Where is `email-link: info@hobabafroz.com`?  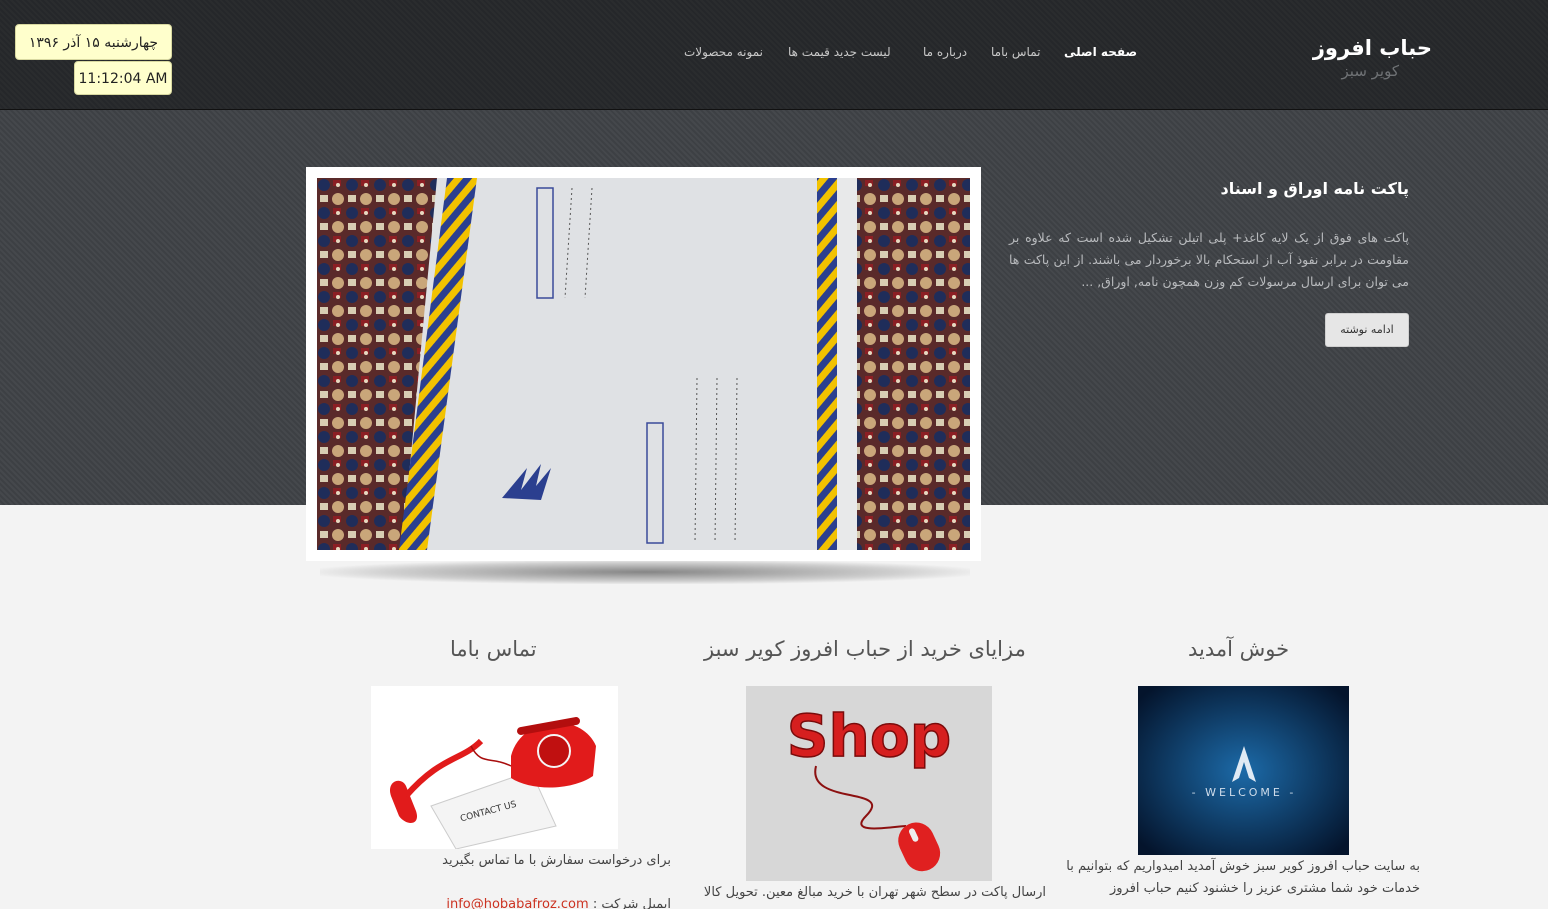
email-link: info@hobabafroz.com is located at coordinates (517, 903).